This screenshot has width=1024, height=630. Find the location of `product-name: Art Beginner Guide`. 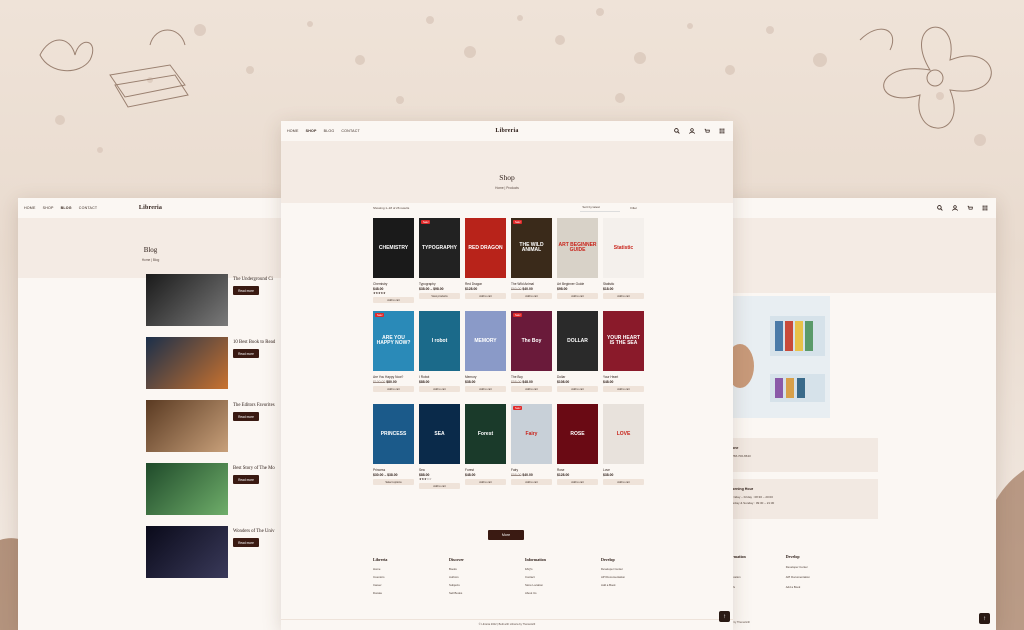

product-name: Art Beginner Guide is located at coordinates (577, 284).